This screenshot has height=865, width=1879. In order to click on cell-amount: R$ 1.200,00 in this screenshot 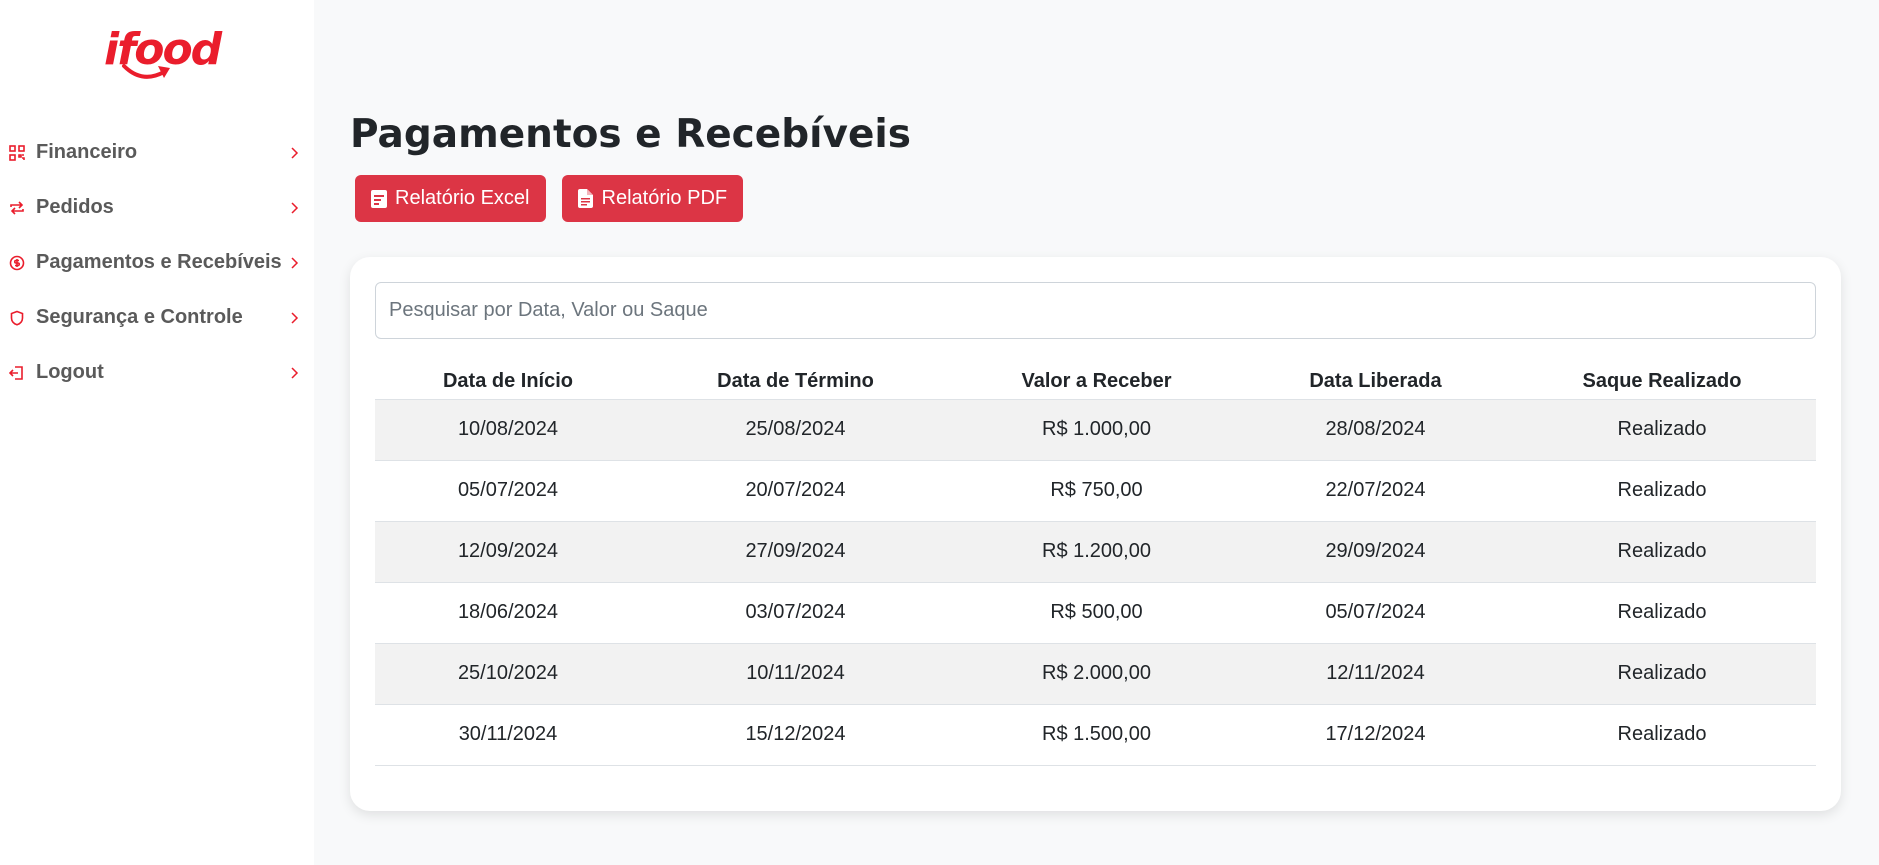, I will do `click(1096, 552)`.